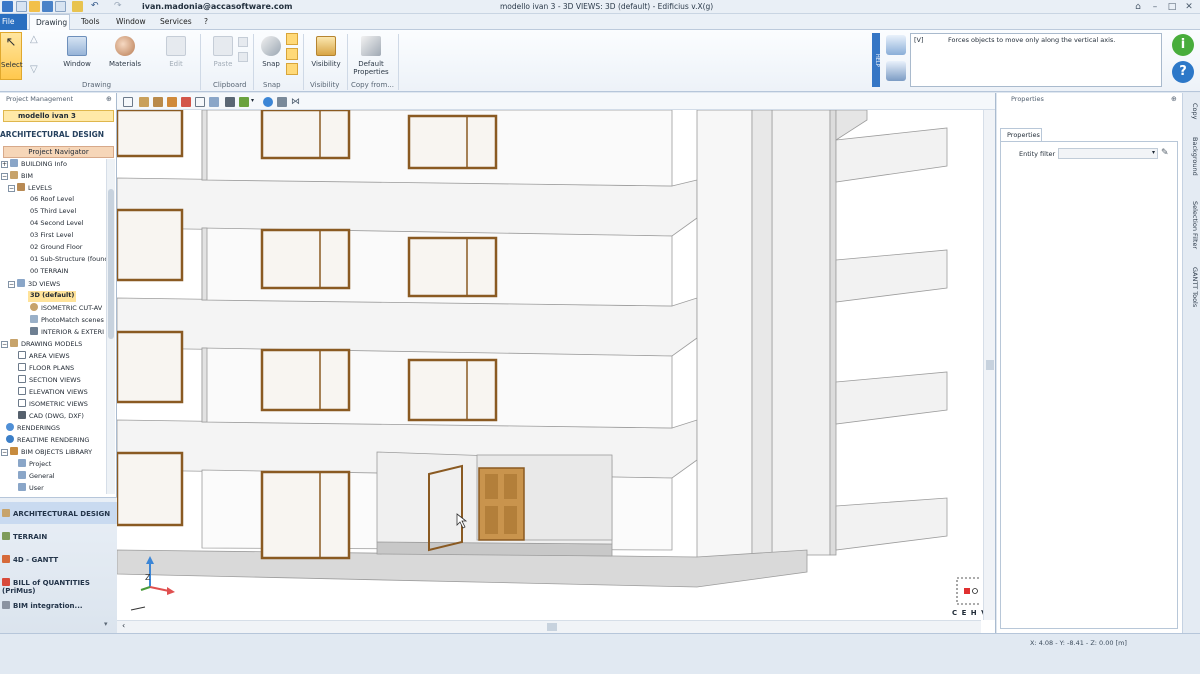 The height and width of the screenshot is (674, 1200). What do you see at coordinates (172, 102) in the screenshot?
I see `roof-icon` at bounding box center [172, 102].